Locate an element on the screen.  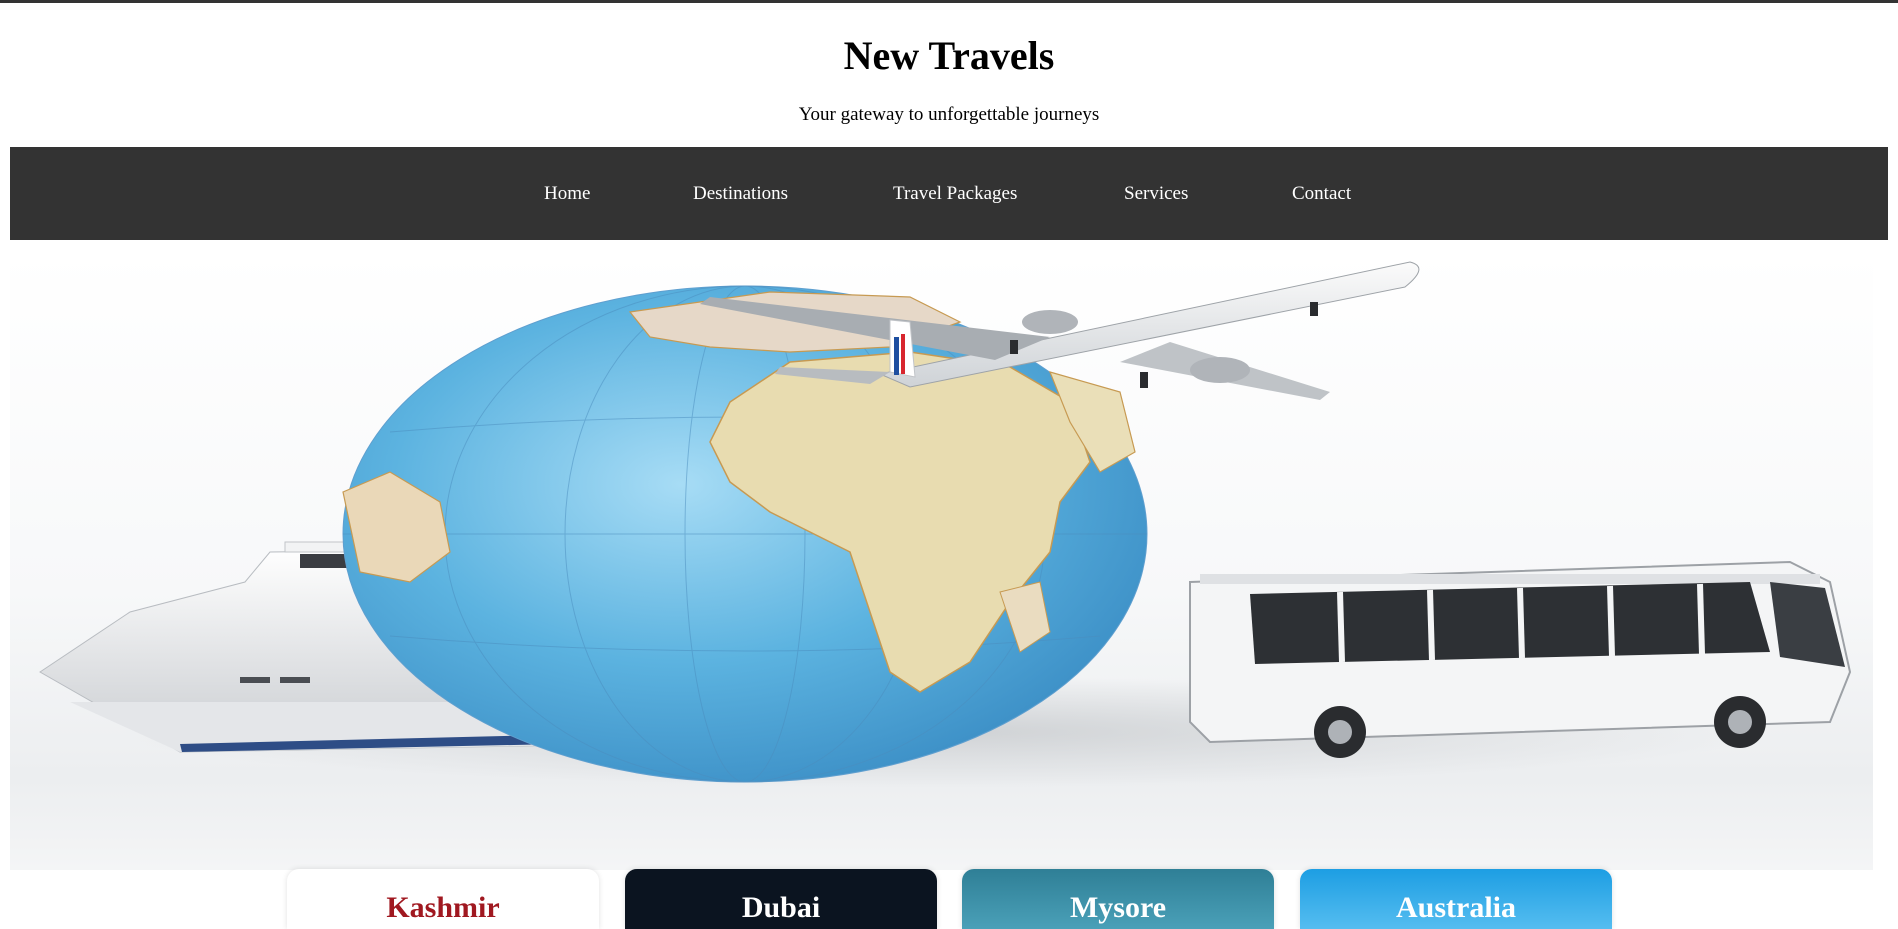
nav-home-link: Home is located at coordinates (567, 193).